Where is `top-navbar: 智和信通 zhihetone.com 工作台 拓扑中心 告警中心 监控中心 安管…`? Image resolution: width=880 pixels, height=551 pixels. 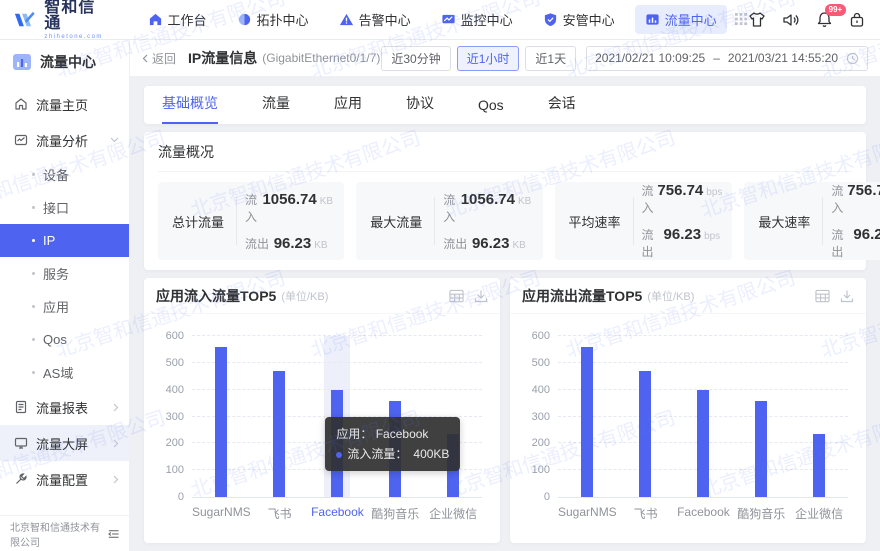 top-navbar: 智和信通 zhihetone.com 工作台 拓扑中心 告警中心 监控中心 安管… is located at coordinates (440, 20).